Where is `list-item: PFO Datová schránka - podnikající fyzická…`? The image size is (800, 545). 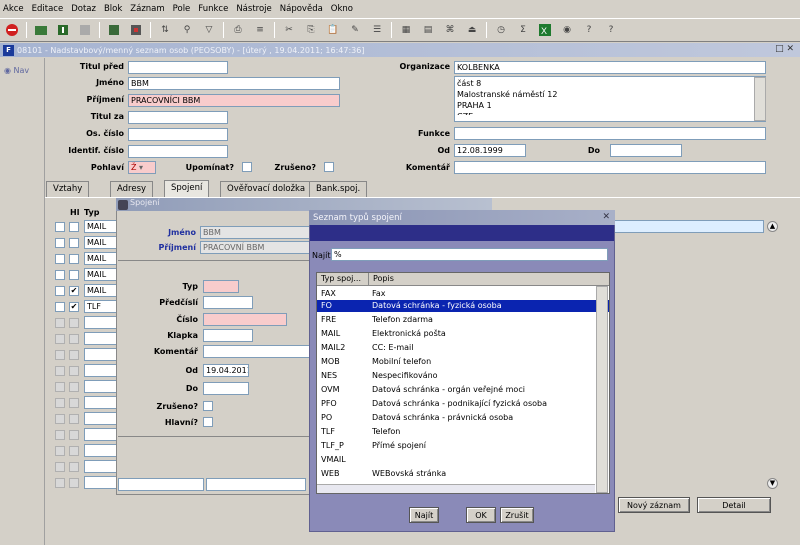
list-item: PFO Datová schránka - podnikající fyzická… is located at coordinates (456, 404).